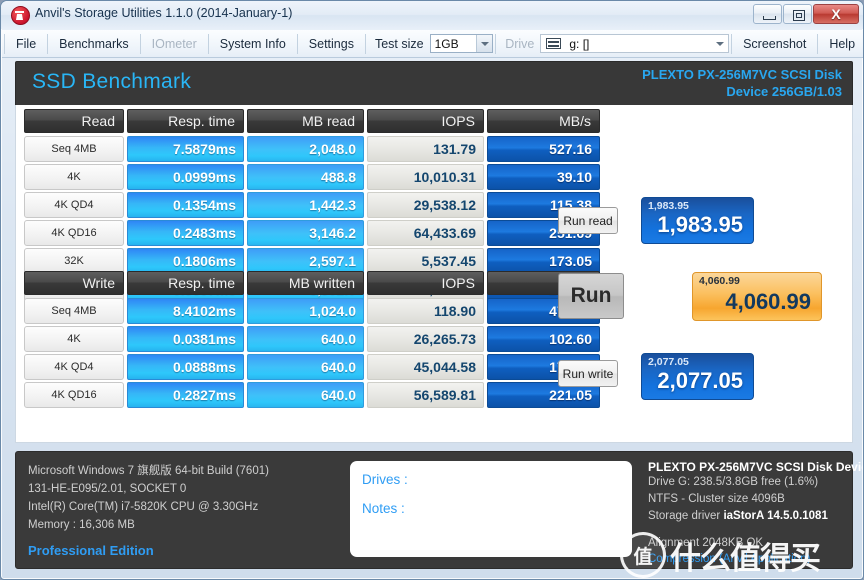  Describe the element at coordinates (784, 91) in the screenshot. I see `device-name-line2: Device 256GB/1.03` at that location.